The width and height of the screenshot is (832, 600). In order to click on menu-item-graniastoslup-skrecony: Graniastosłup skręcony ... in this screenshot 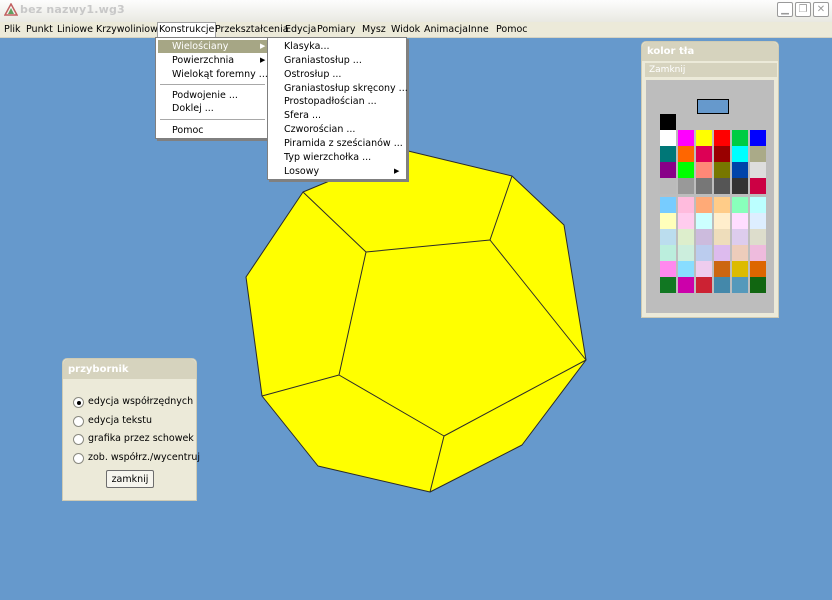, I will do `click(346, 88)`.